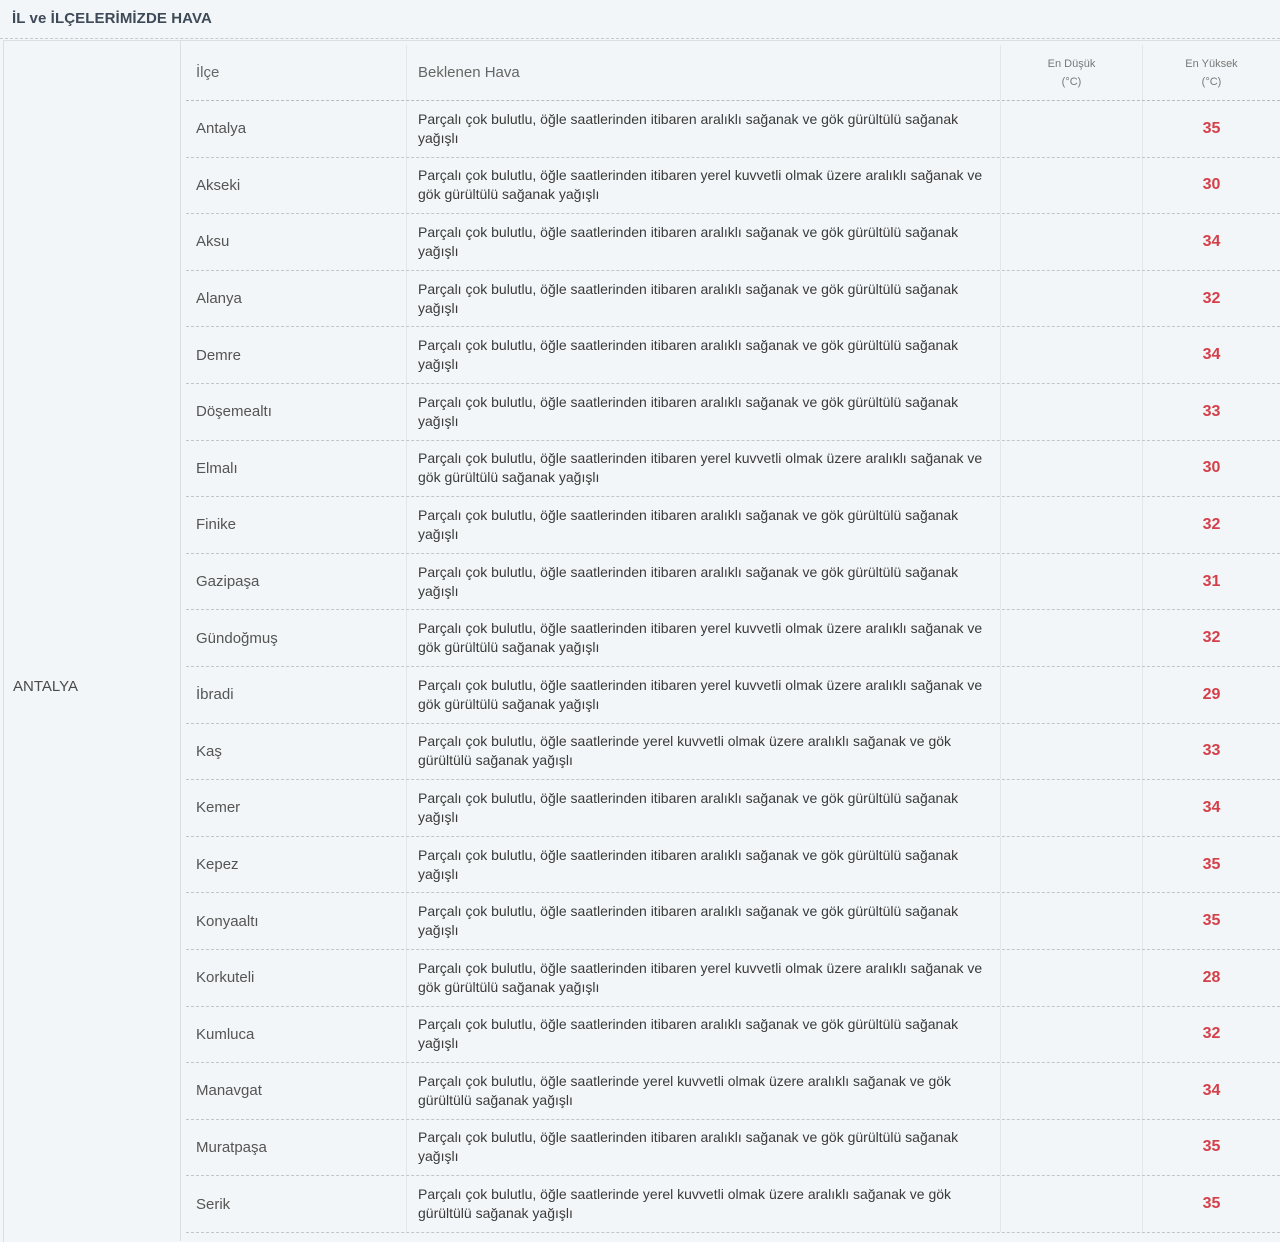 The image size is (1280, 1242). Describe the element at coordinates (92, 640) in the screenshot. I see `city-column: ANTALYA` at that location.